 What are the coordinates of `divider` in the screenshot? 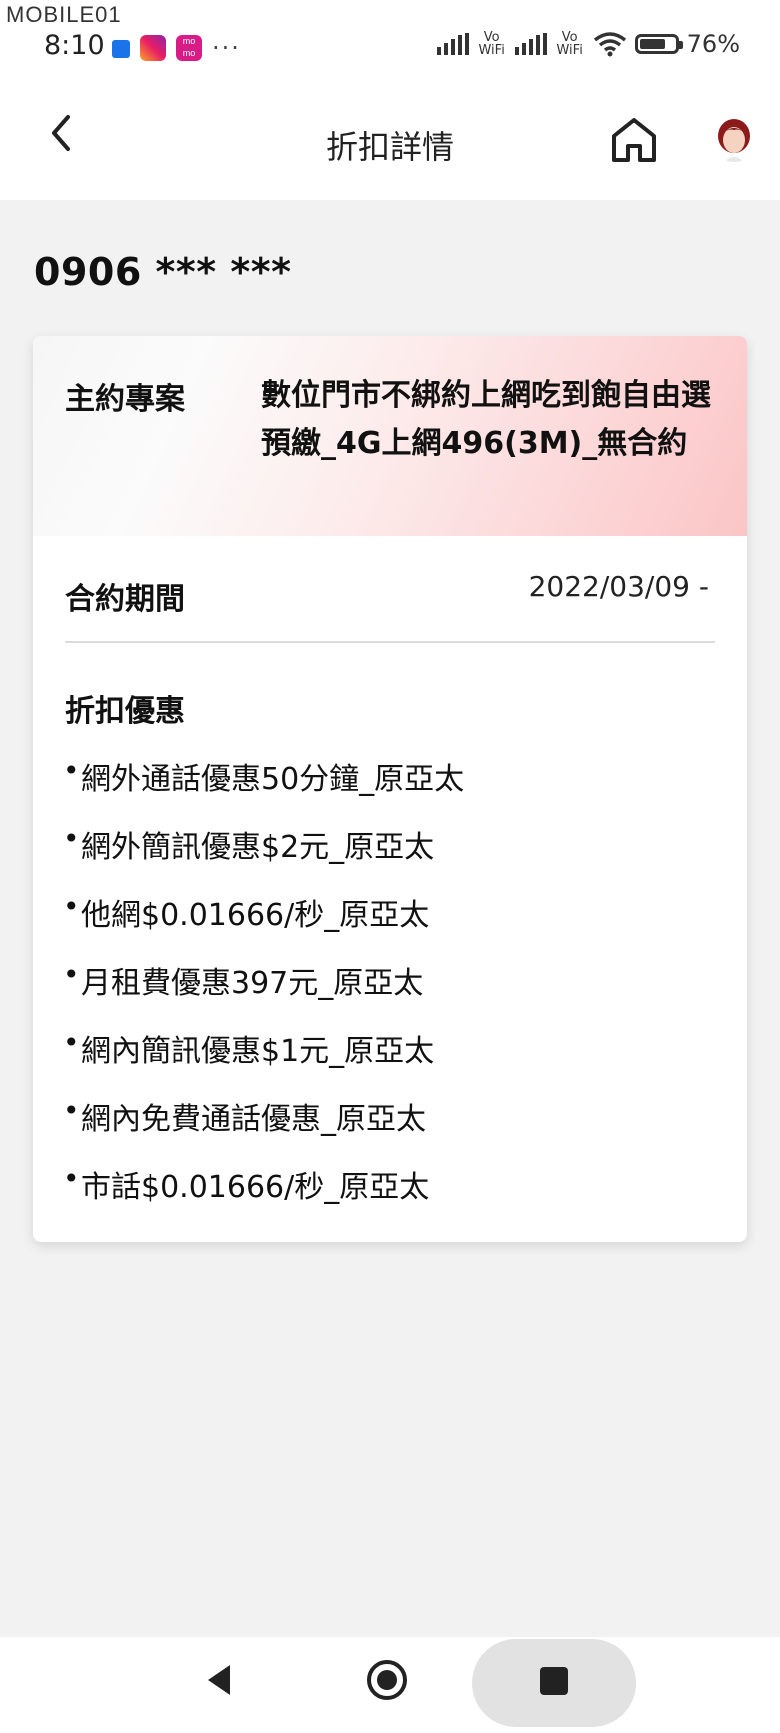 It's located at (390, 642).